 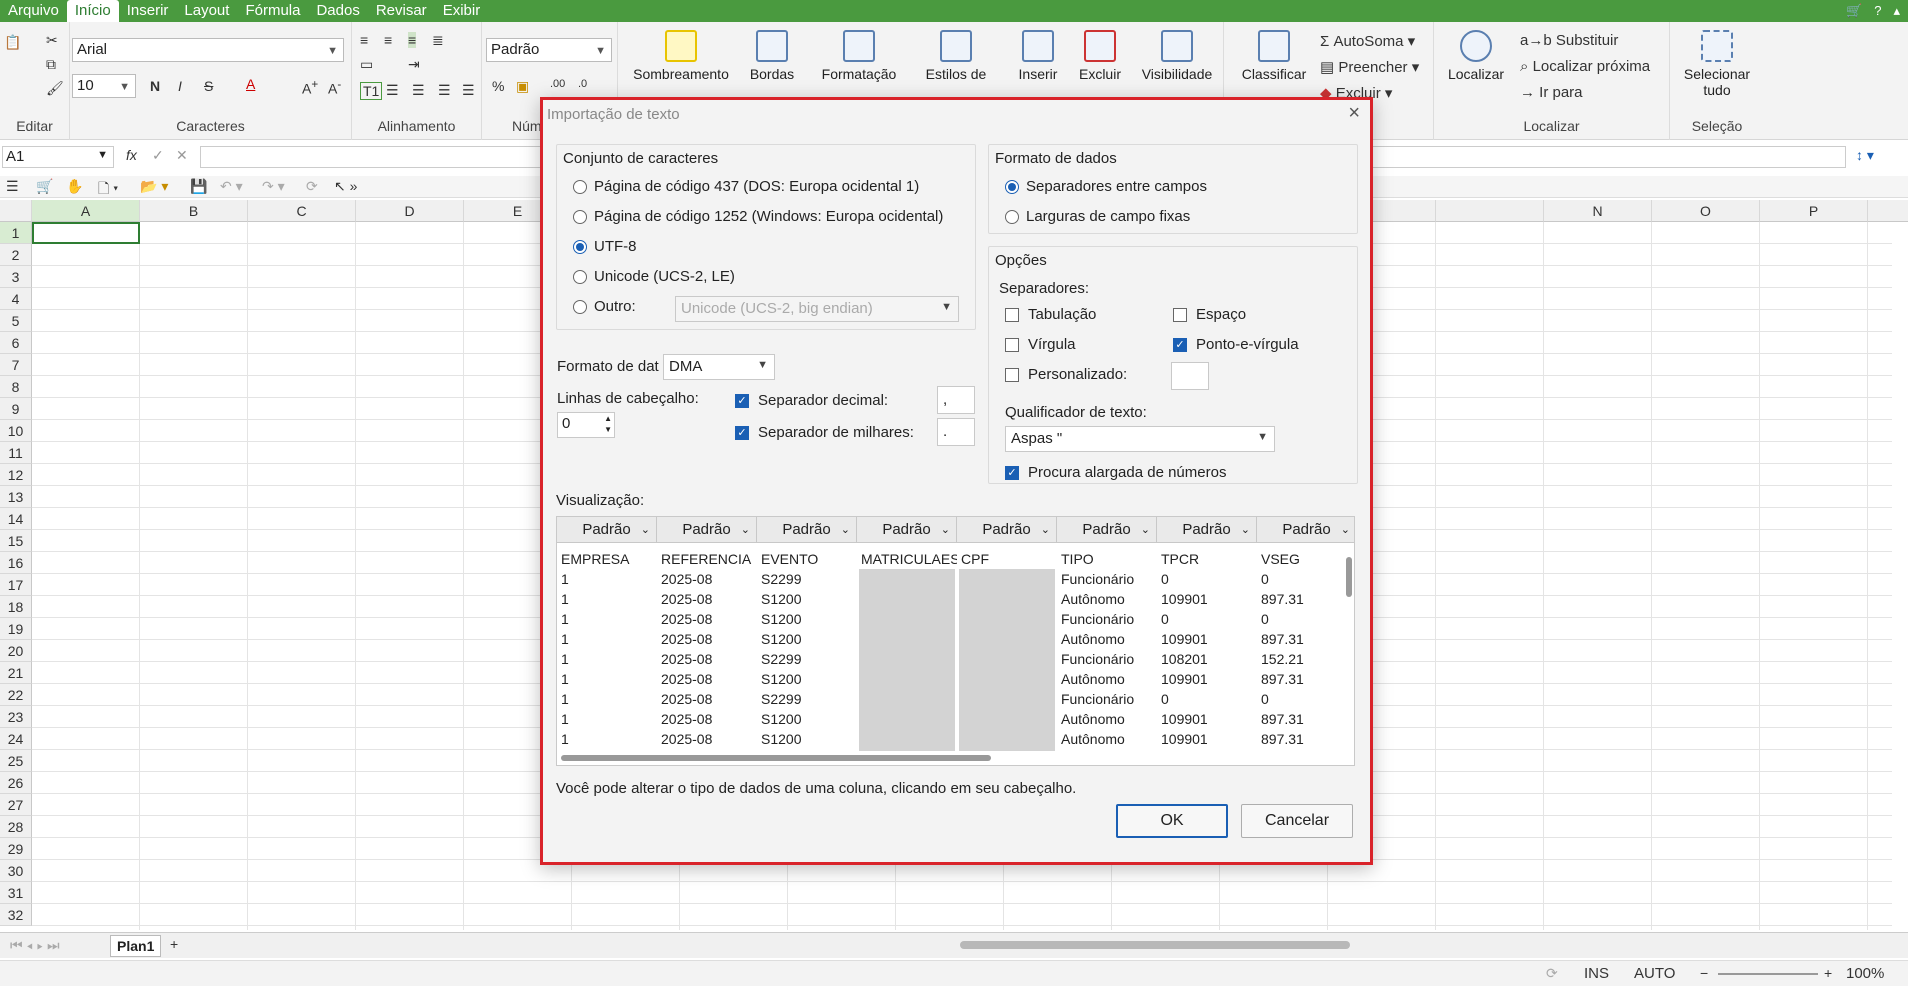 I want to click on menu-2: Inserir, so click(x=148, y=11).